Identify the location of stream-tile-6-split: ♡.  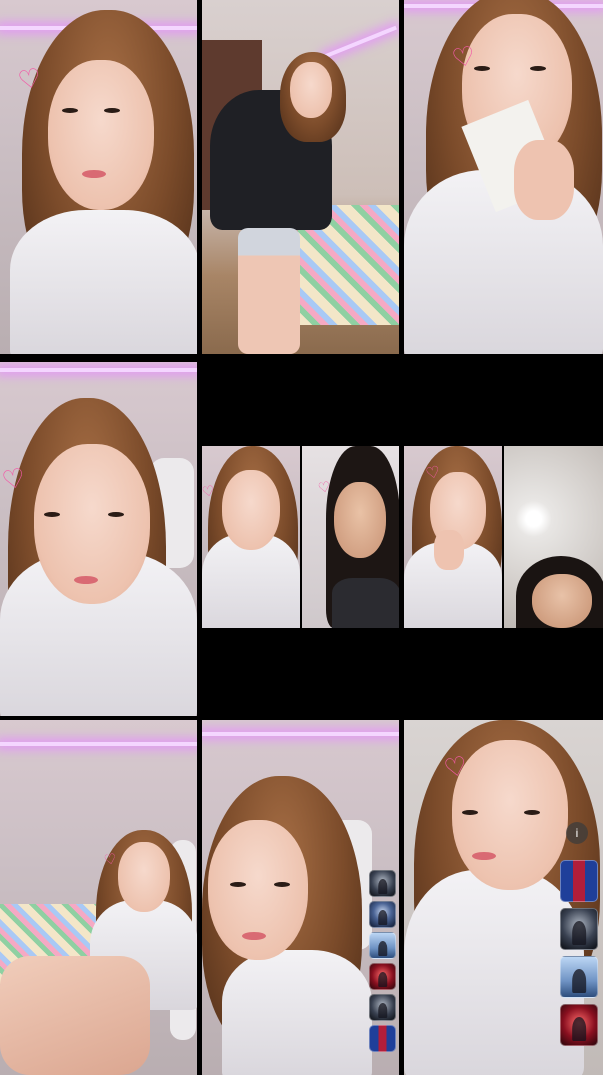
(503, 537).